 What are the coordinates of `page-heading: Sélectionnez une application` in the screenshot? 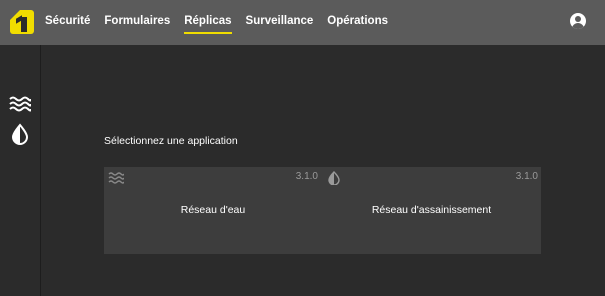 It's located at (171, 141).